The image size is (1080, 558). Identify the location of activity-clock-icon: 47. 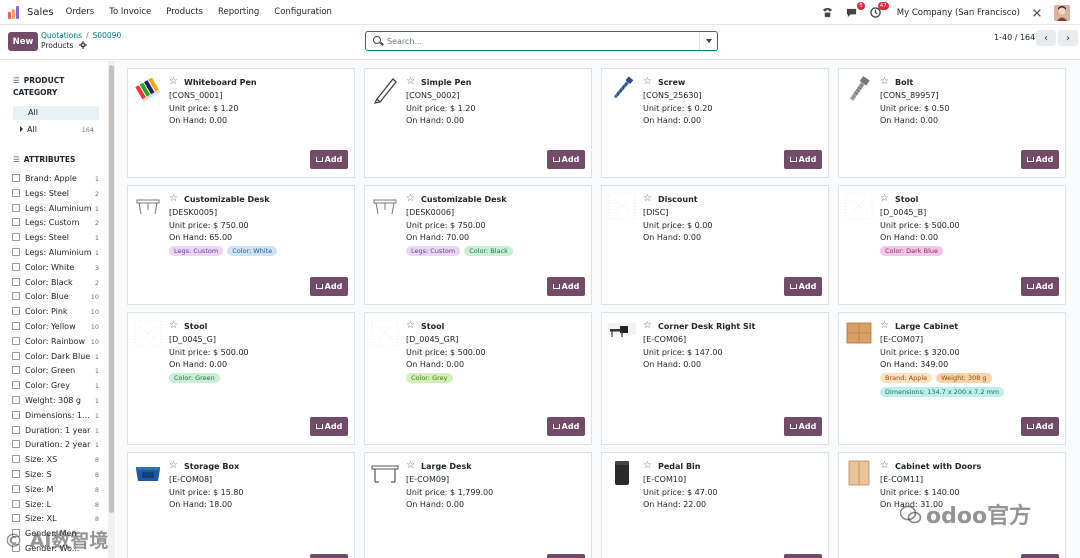
(879, 10).